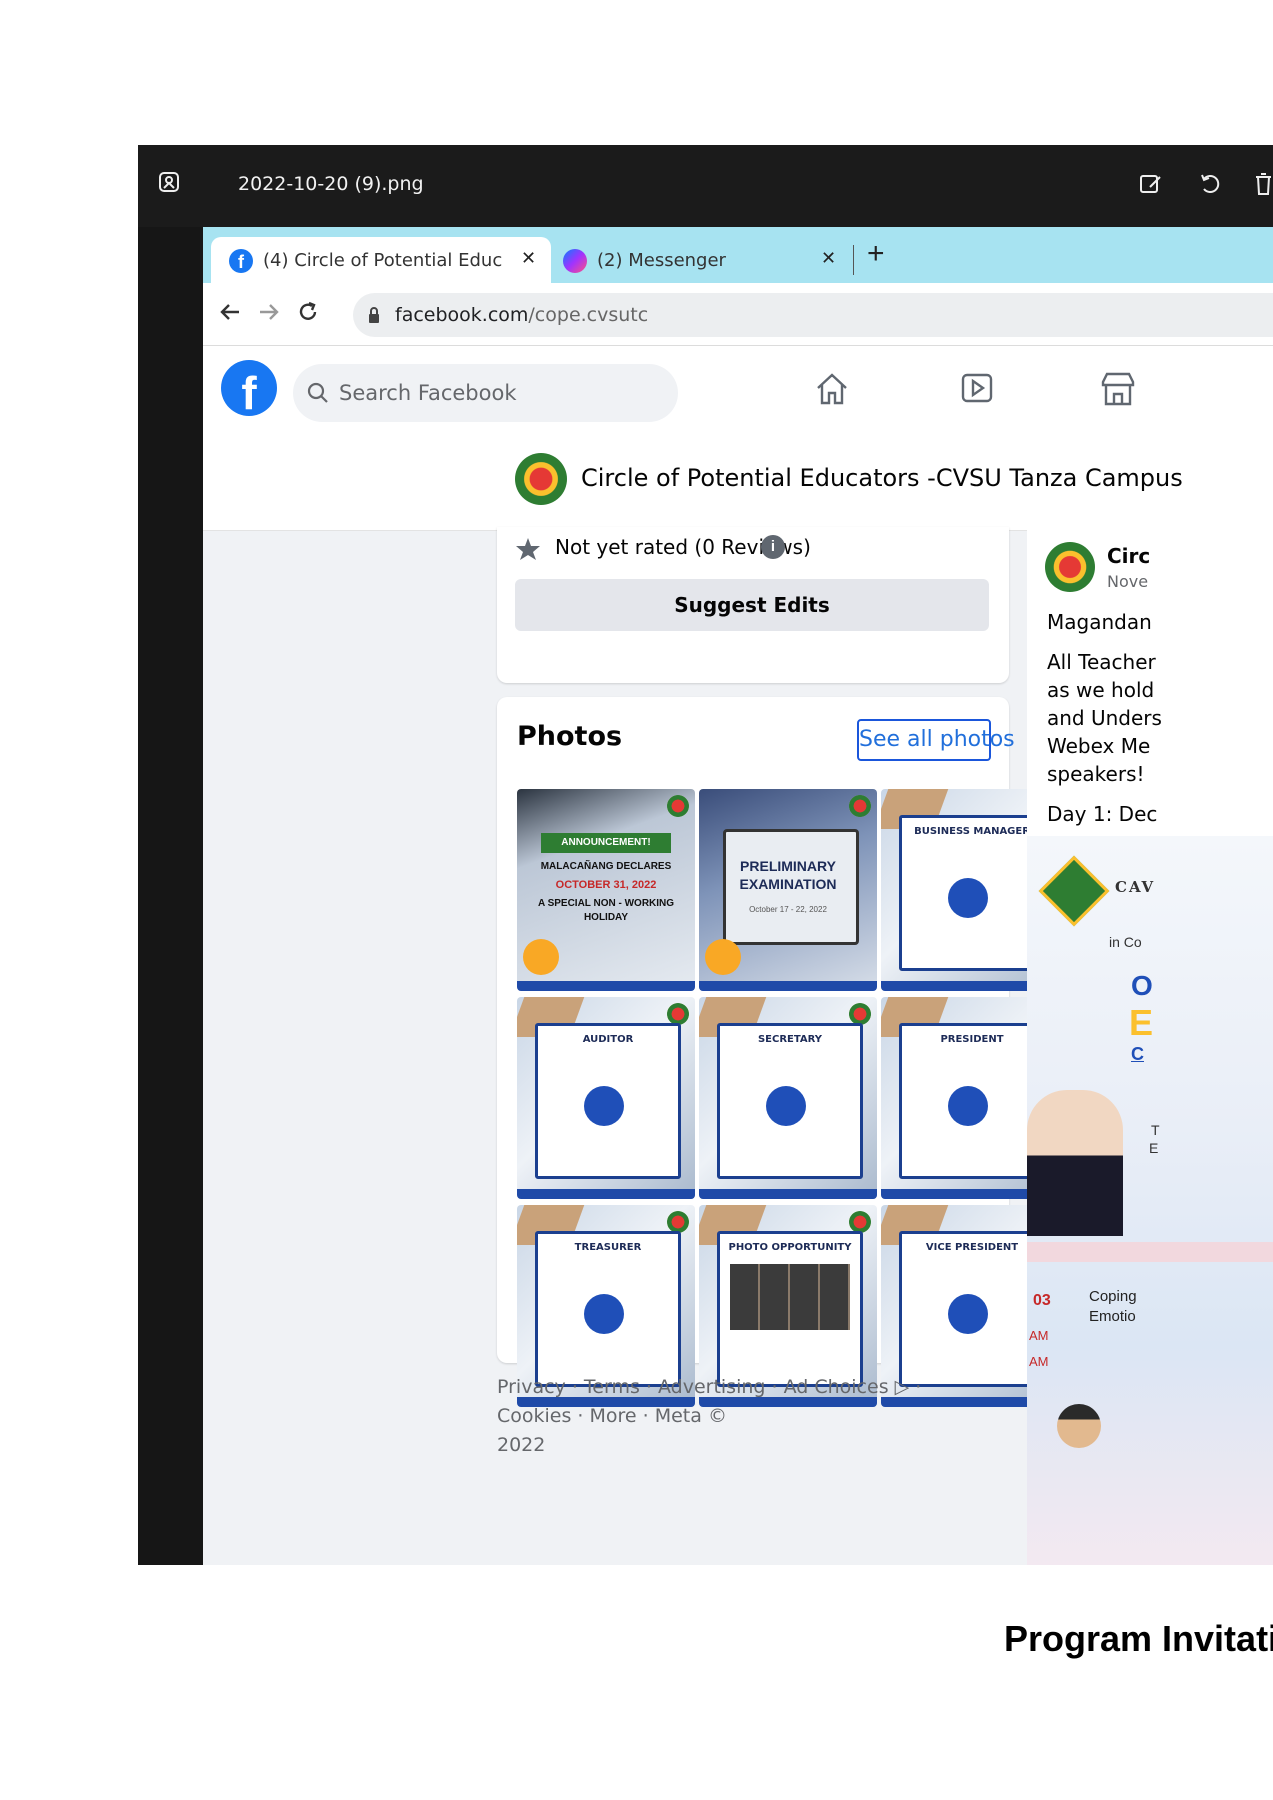 Image resolution: width=1273 pixels, height=1800 pixels. I want to click on viewer-left-rail, so click(170, 896).